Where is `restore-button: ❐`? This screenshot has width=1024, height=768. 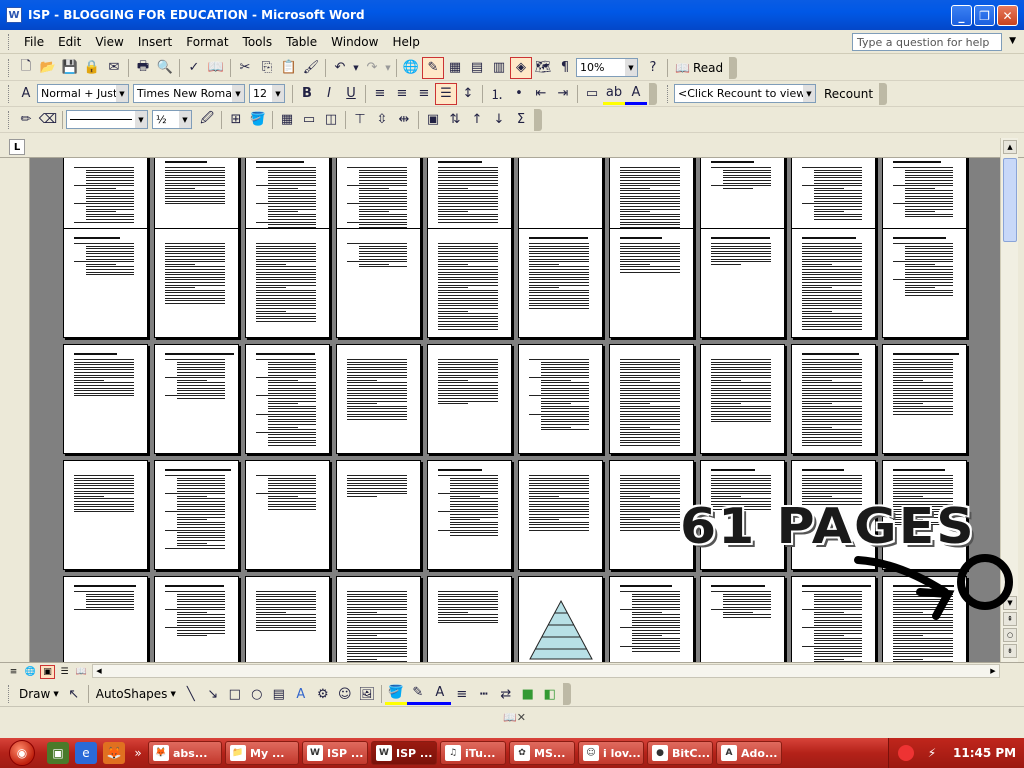
restore-button: ❐ is located at coordinates (984, 15).